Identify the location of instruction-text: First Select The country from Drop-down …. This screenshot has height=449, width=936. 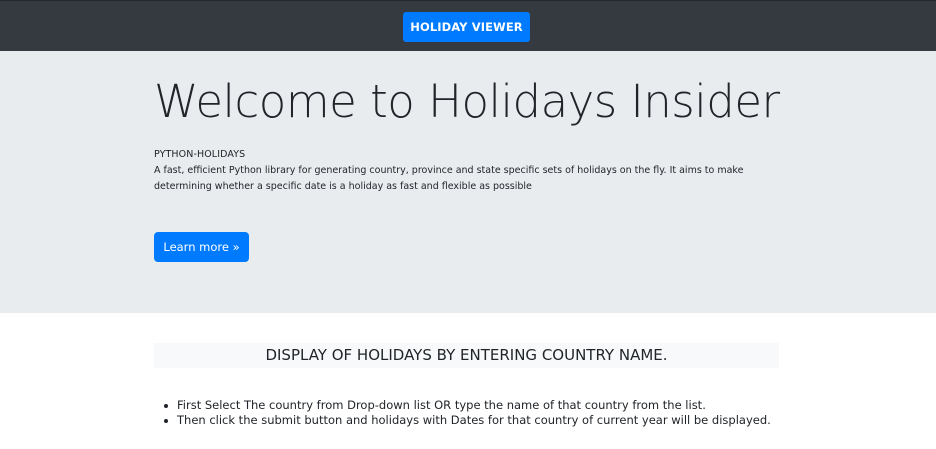
(441, 405).